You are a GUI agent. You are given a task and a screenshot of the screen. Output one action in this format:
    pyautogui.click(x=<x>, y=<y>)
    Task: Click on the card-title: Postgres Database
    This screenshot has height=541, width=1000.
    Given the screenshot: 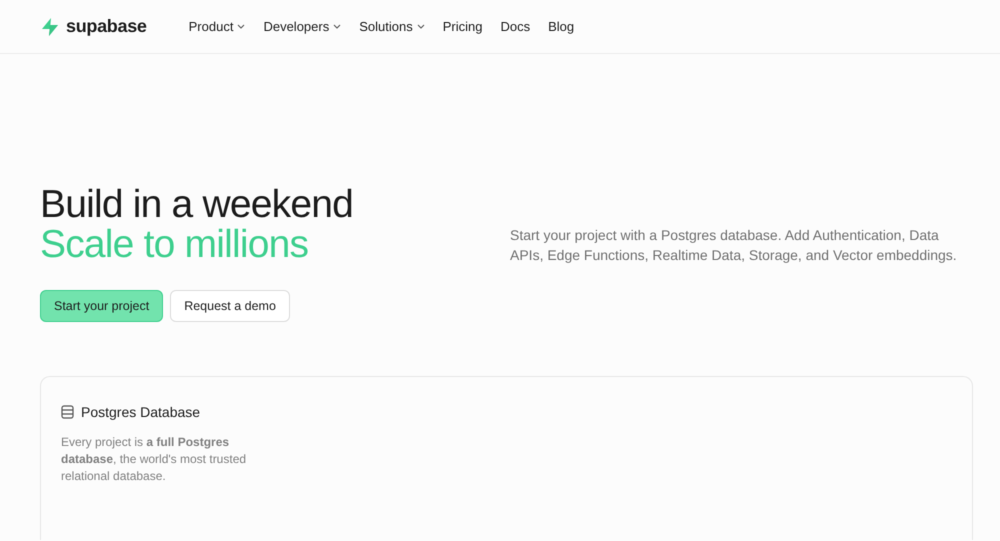 What is the action you would take?
    pyautogui.click(x=140, y=412)
    